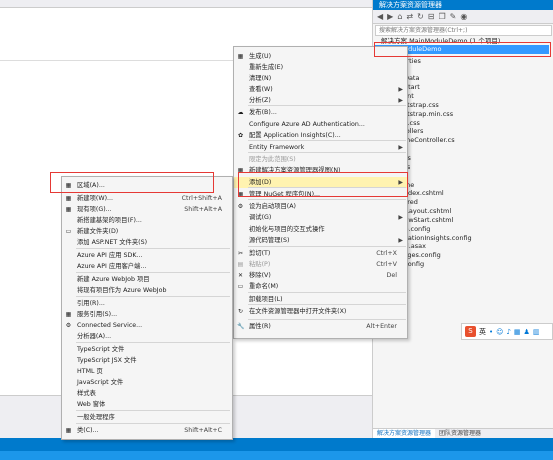 Image resolution: width=553 pixels, height=460 pixels. What do you see at coordinates (90, 371) in the screenshot?
I see `submenu-item-label: HTML 页` at bounding box center [90, 371].